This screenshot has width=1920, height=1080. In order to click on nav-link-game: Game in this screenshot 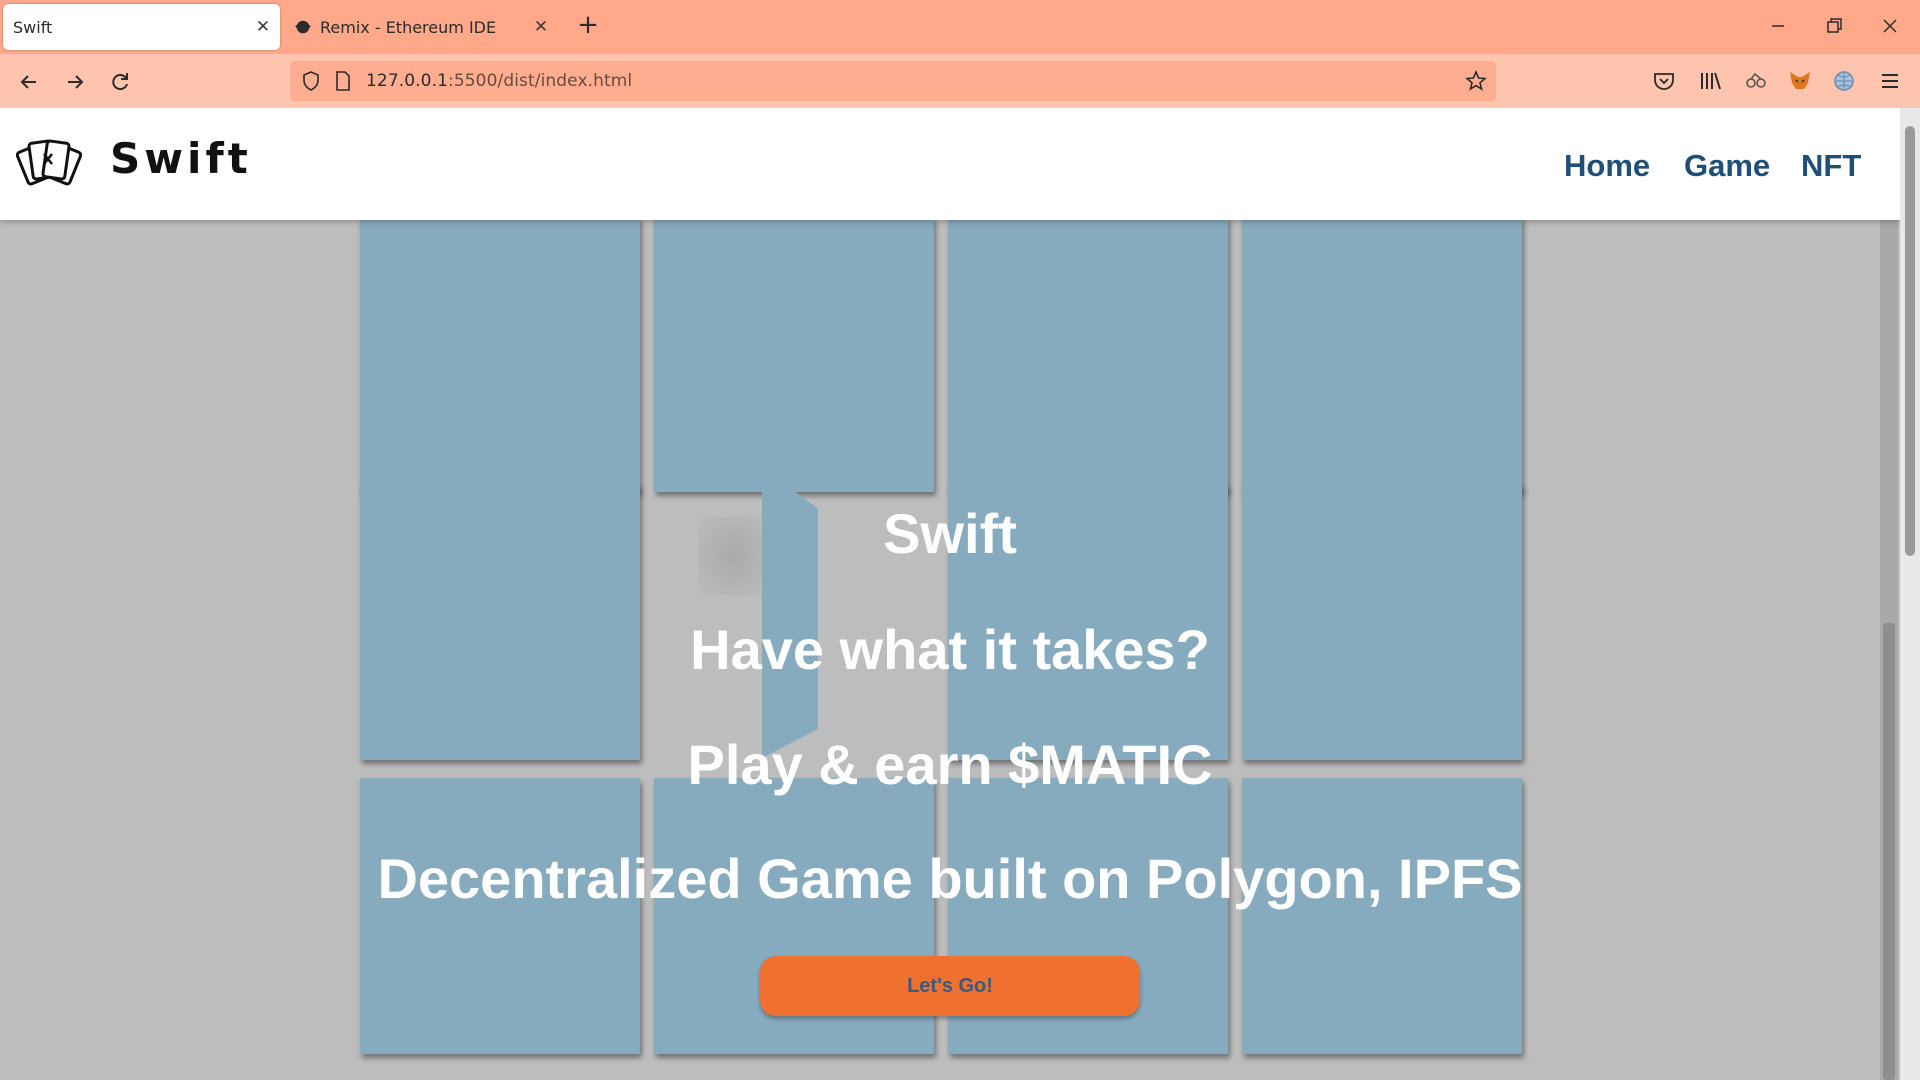, I will do `click(1727, 166)`.